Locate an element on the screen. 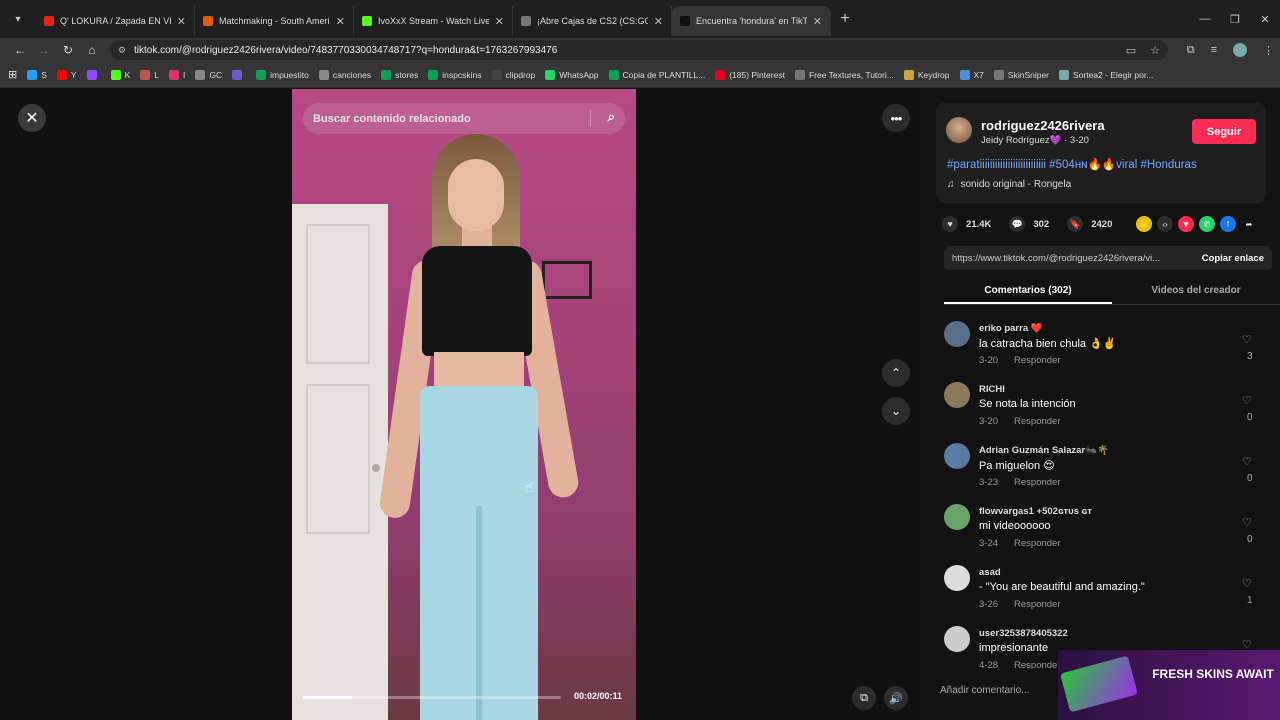 This screenshot has width=1280, height=720. repost-icon: ▼ is located at coordinates (1186, 224).